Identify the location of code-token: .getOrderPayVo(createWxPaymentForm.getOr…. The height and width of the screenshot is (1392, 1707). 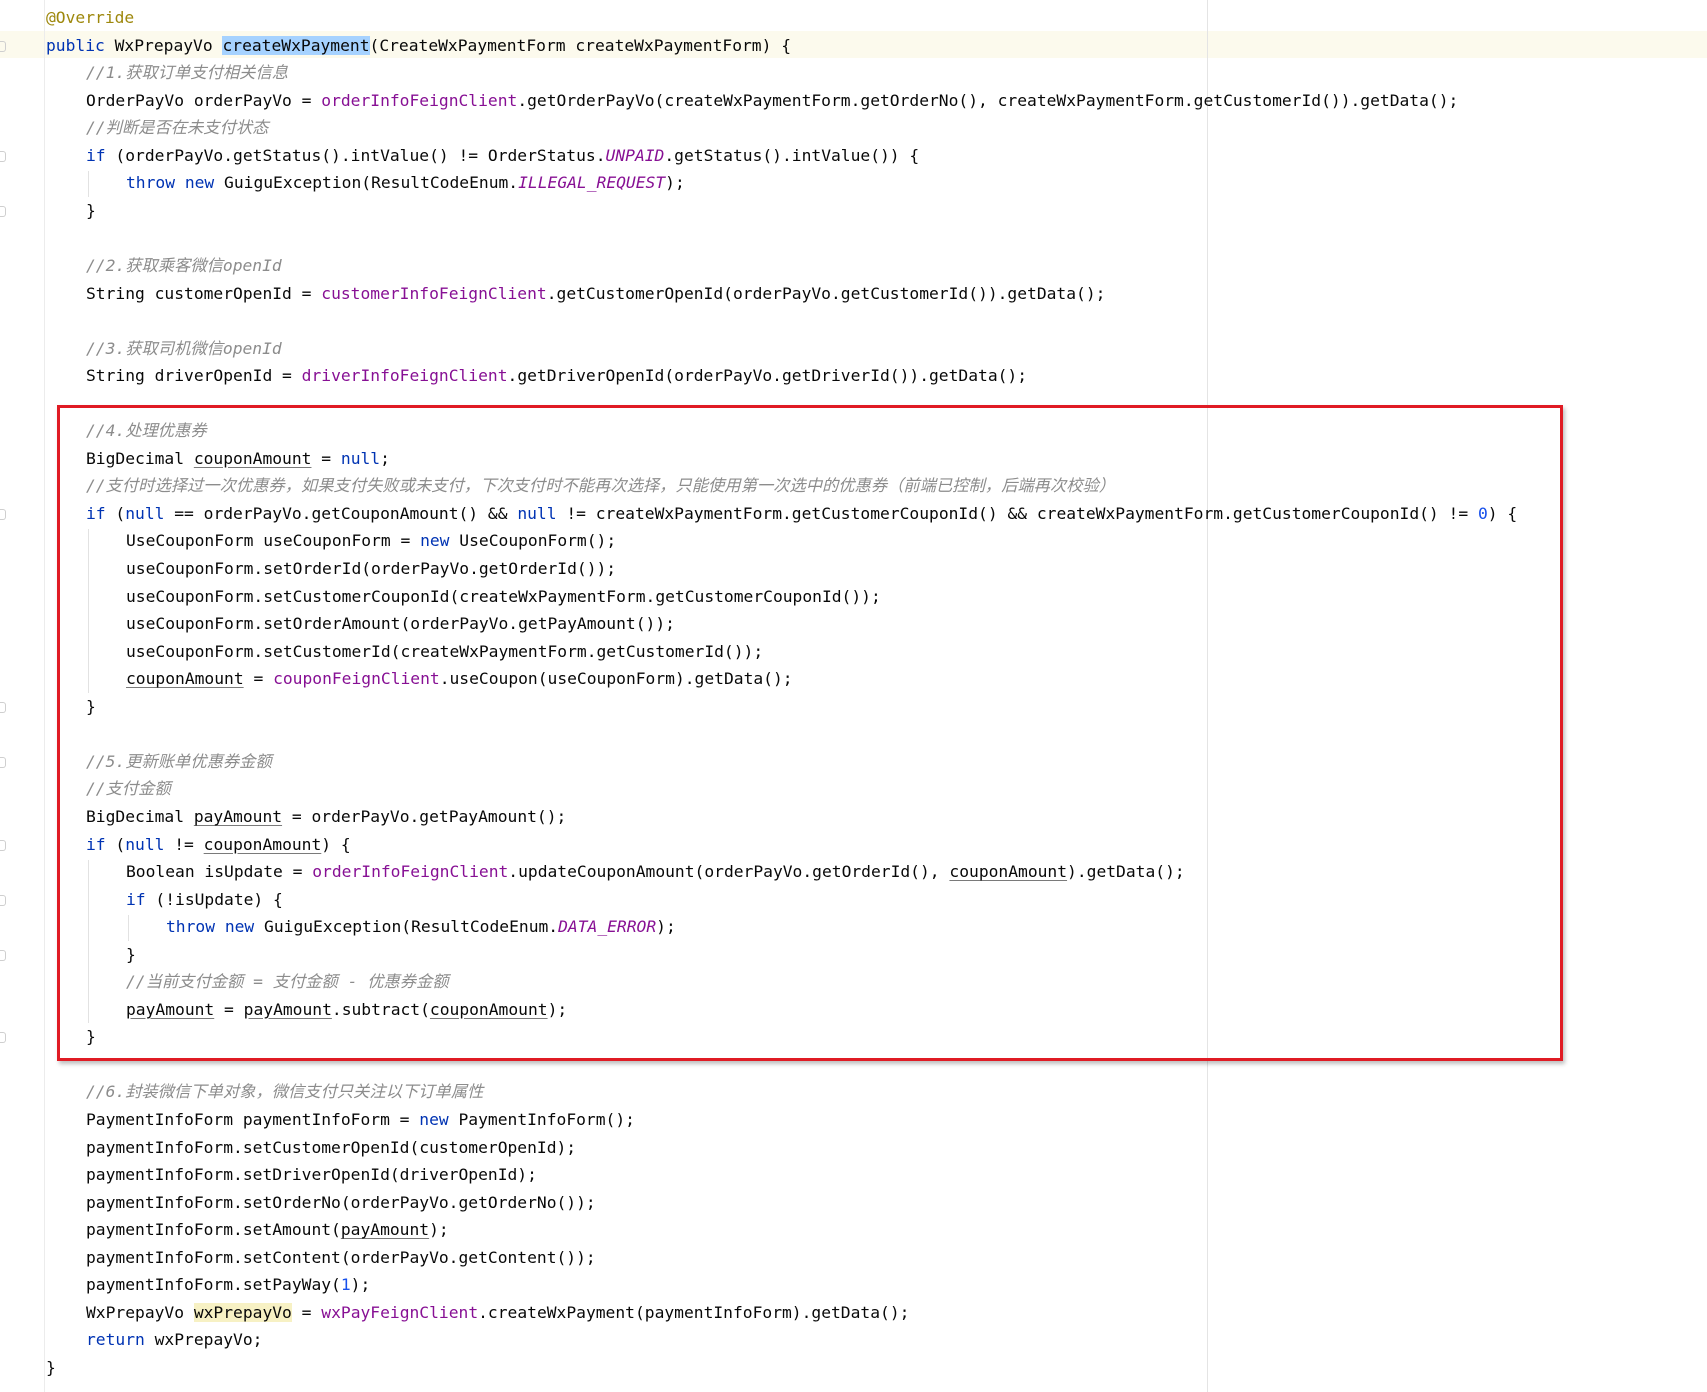
(988, 100).